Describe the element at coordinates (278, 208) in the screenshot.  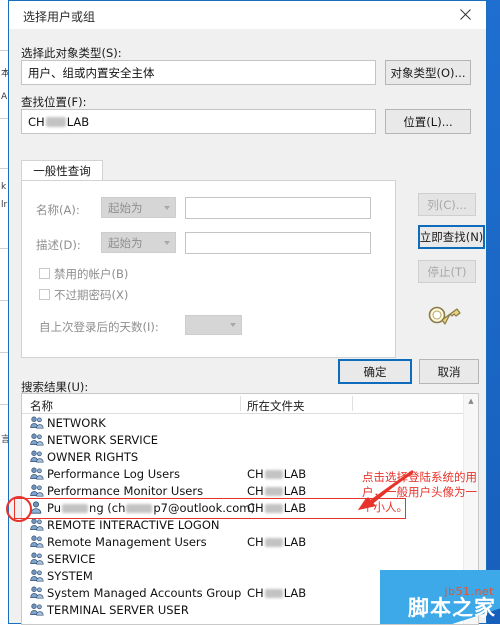
I see `name-input` at that location.